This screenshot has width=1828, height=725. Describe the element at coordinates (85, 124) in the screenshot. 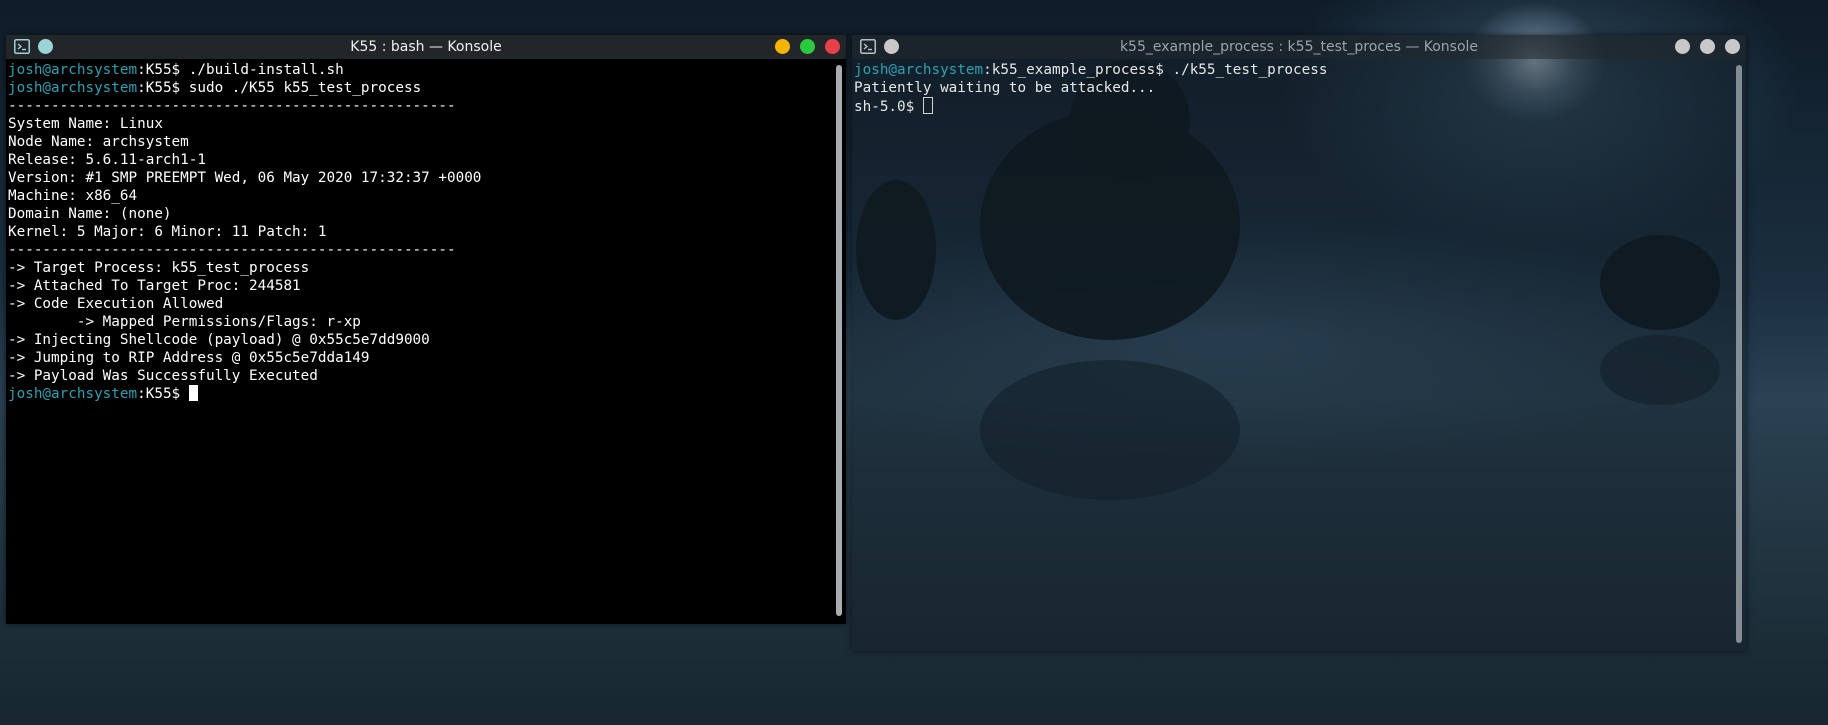

I see `output-text: System Name: Linux` at that location.